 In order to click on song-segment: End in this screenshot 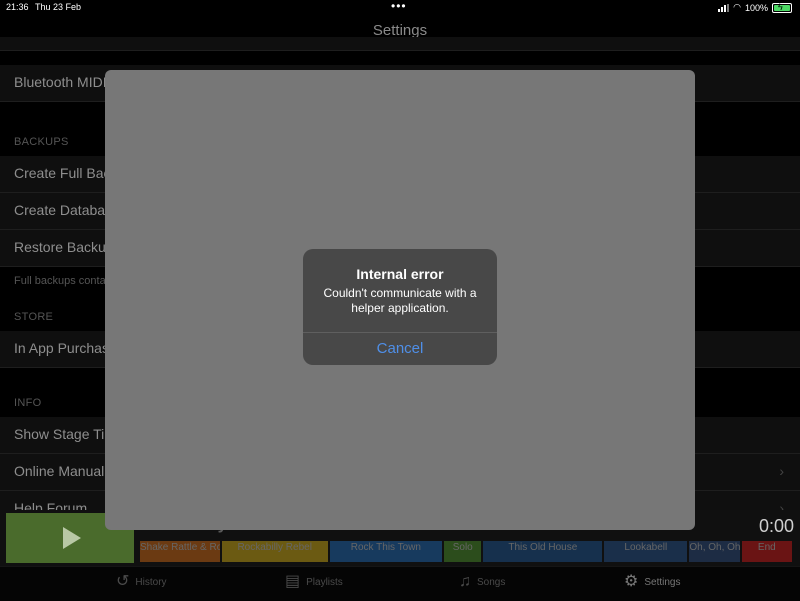, I will do `click(766, 551)`.